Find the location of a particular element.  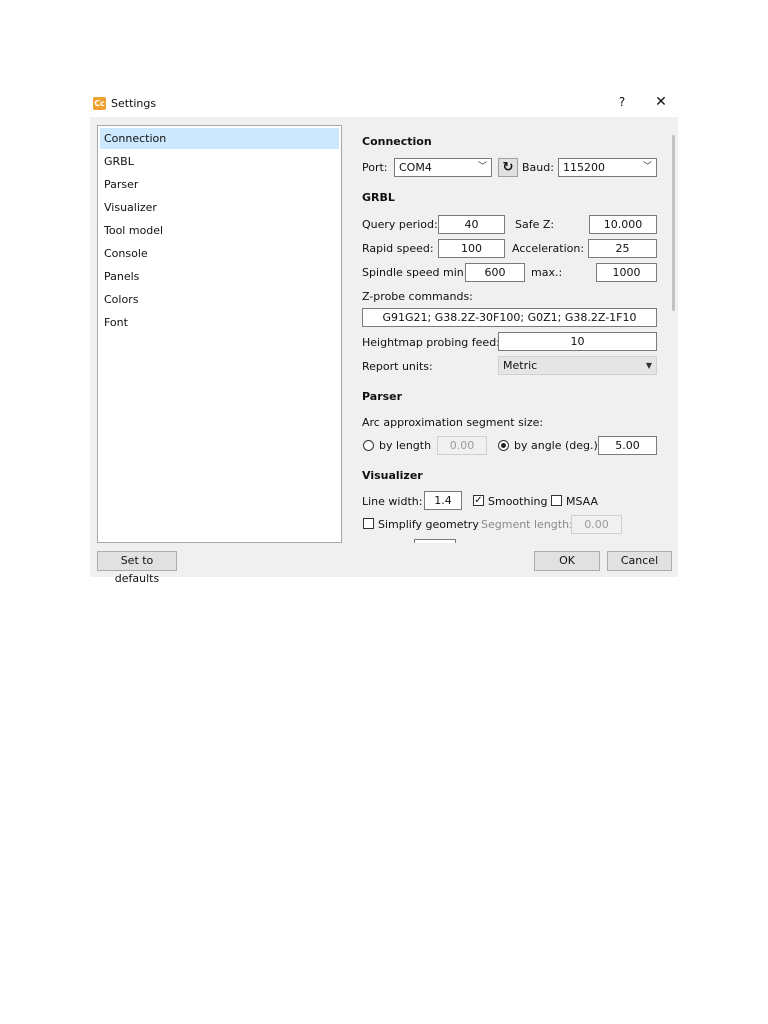

rapid-speed-label: Rapid speed: is located at coordinates (398, 248).